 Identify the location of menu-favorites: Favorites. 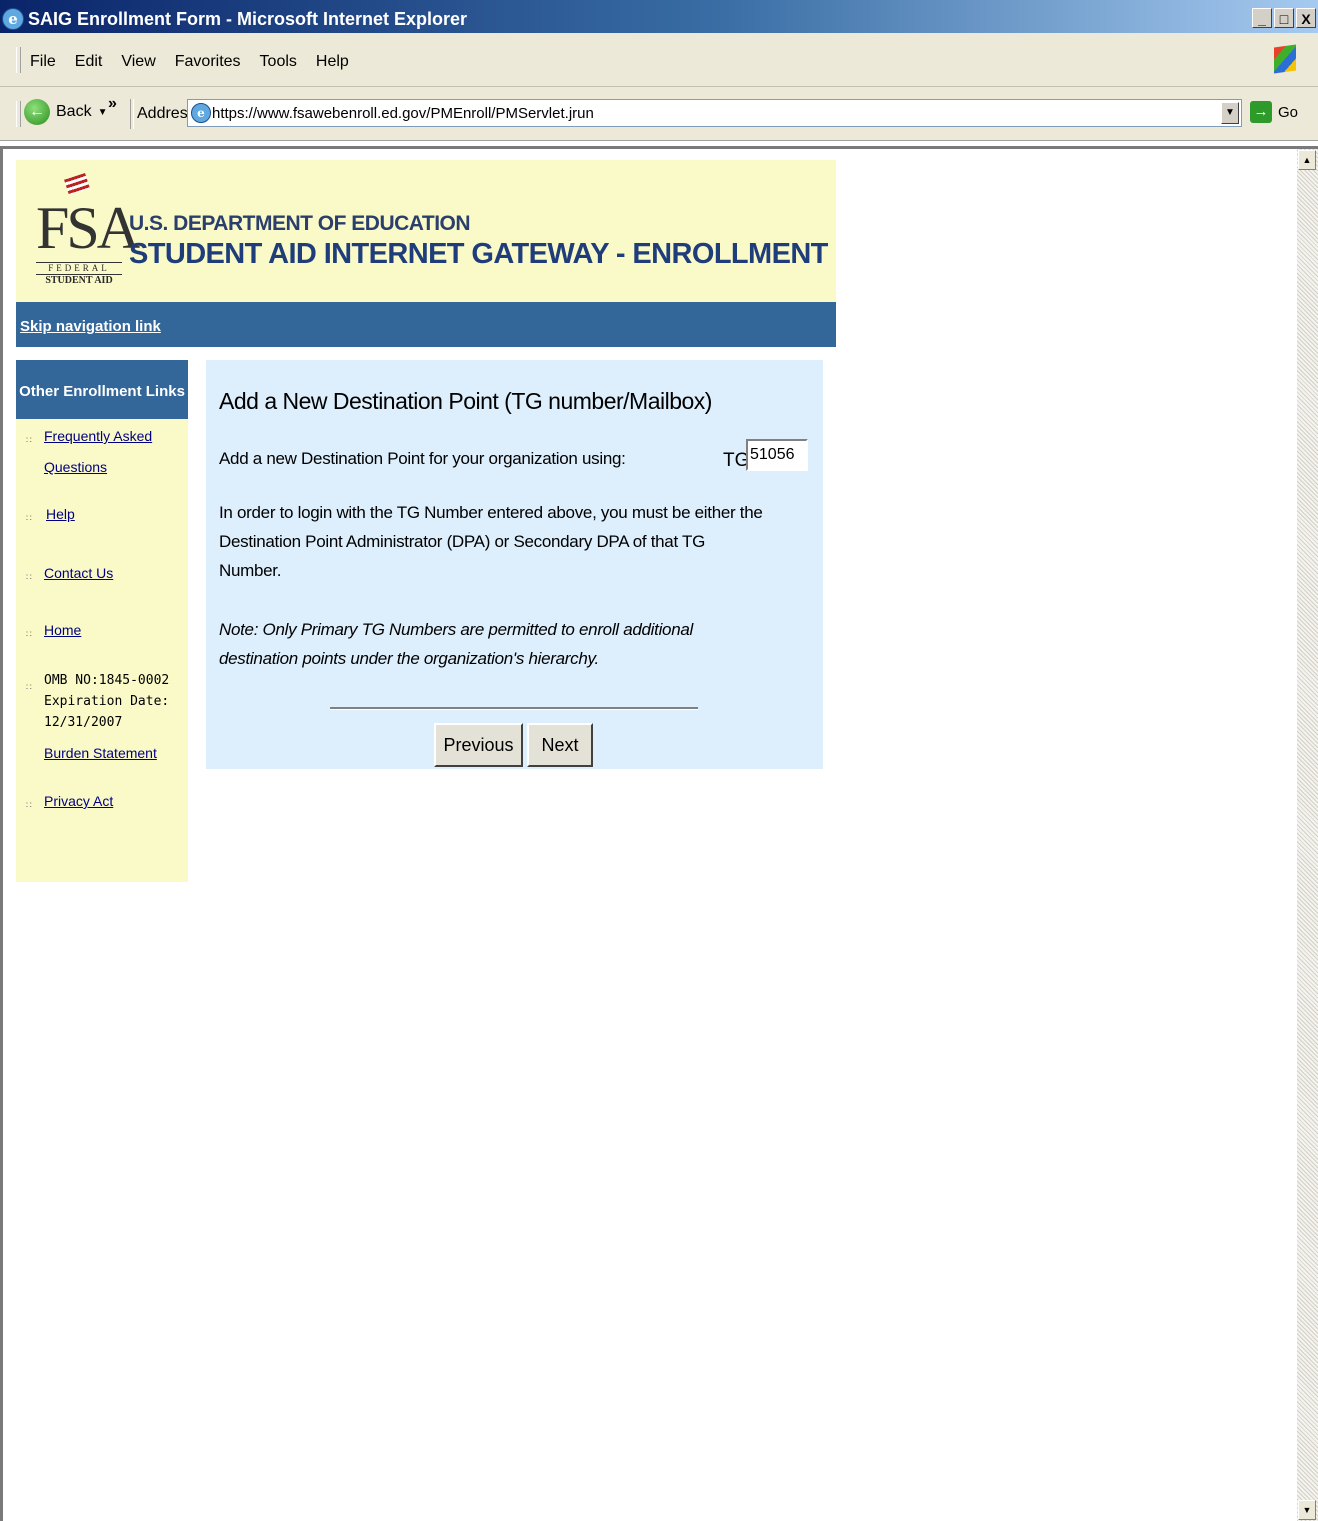
(208, 62).